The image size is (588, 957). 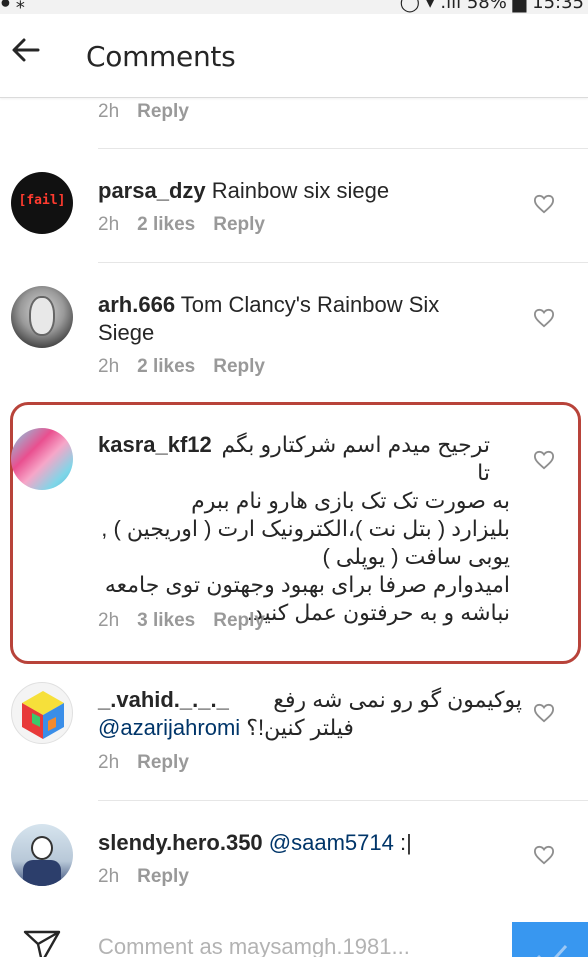 What do you see at coordinates (552, 950) in the screenshot?
I see `checkmark-icon` at bounding box center [552, 950].